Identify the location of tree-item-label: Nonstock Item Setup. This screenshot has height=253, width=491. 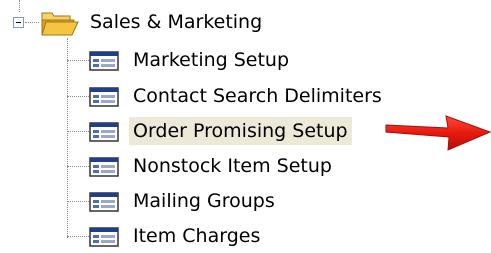
(232, 166).